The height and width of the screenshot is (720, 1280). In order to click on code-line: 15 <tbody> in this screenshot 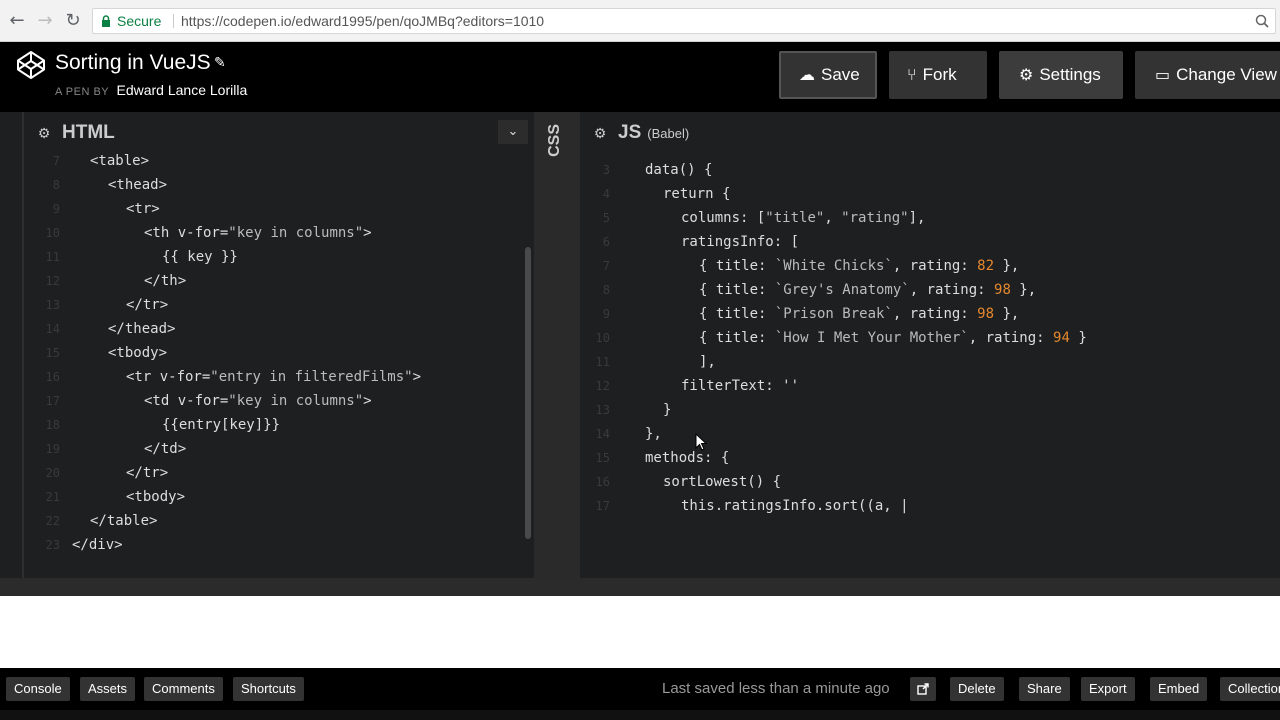, I will do `click(274, 353)`.